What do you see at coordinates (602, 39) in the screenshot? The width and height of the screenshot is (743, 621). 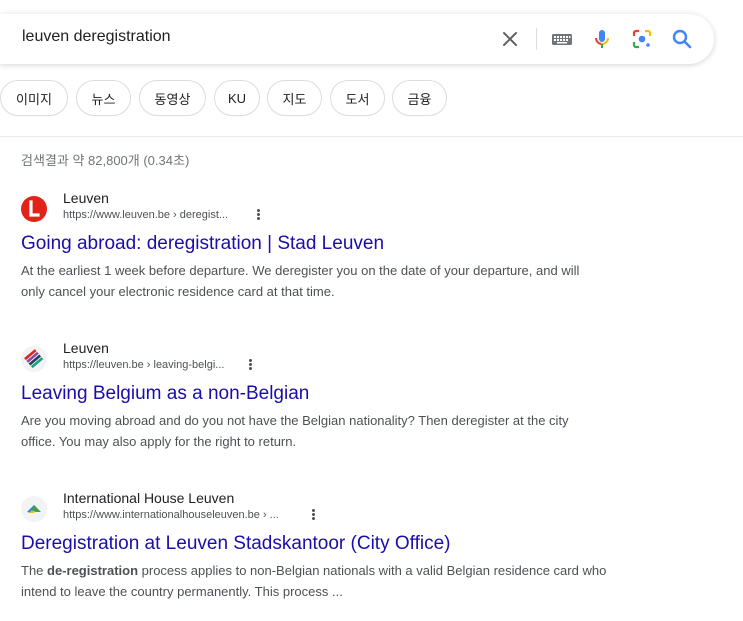 I see `mic-icon` at bounding box center [602, 39].